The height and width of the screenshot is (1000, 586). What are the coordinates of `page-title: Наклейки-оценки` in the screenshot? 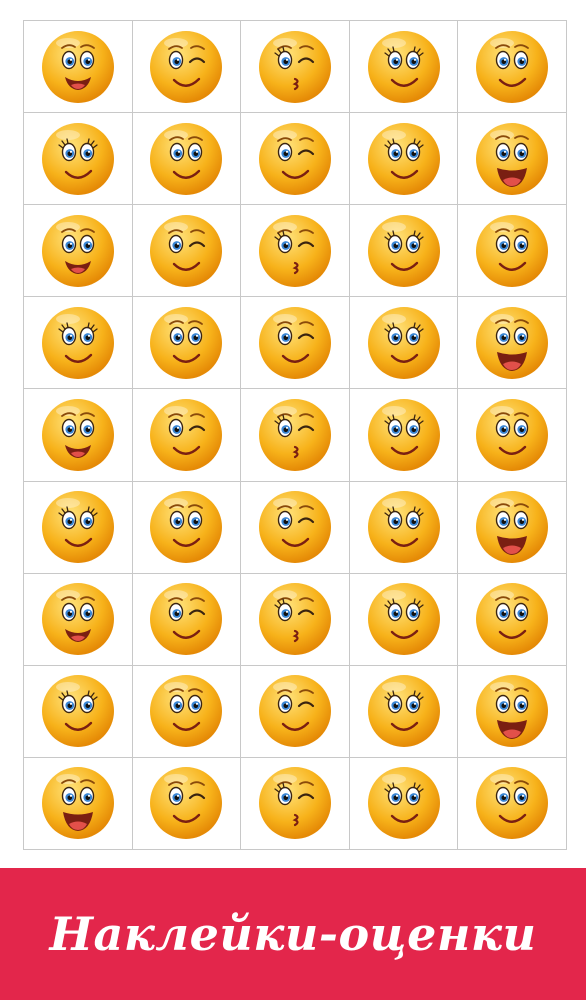 It's located at (293, 934).